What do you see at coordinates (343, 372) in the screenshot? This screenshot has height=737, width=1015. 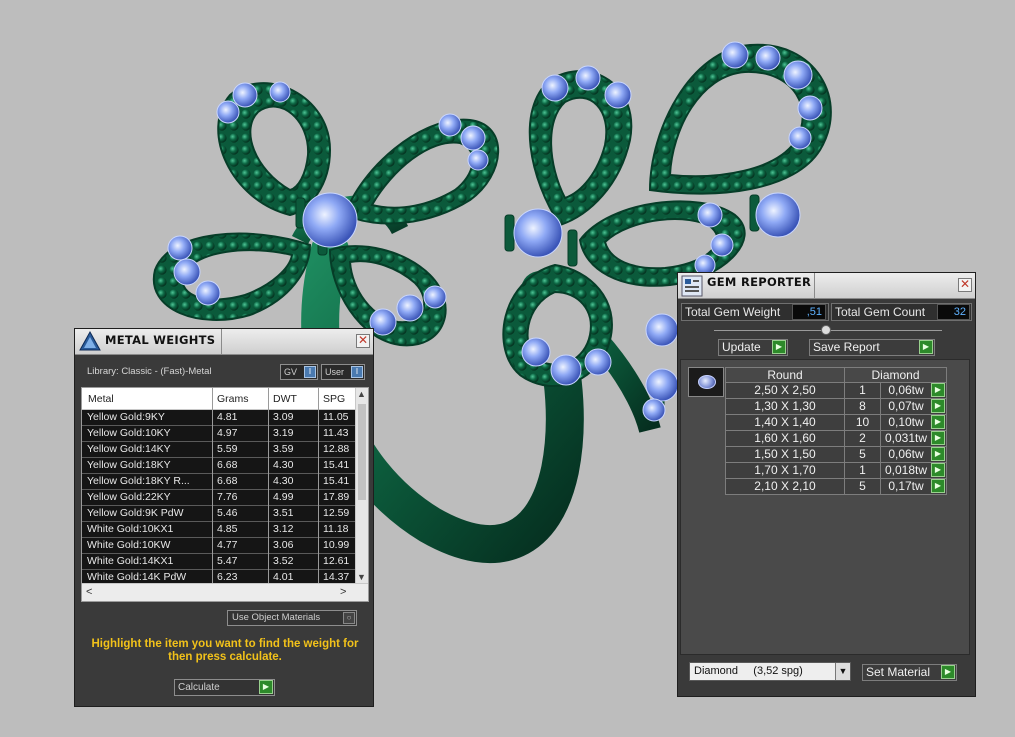 I see `user-toggle: User I` at bounding box center [343, 372].